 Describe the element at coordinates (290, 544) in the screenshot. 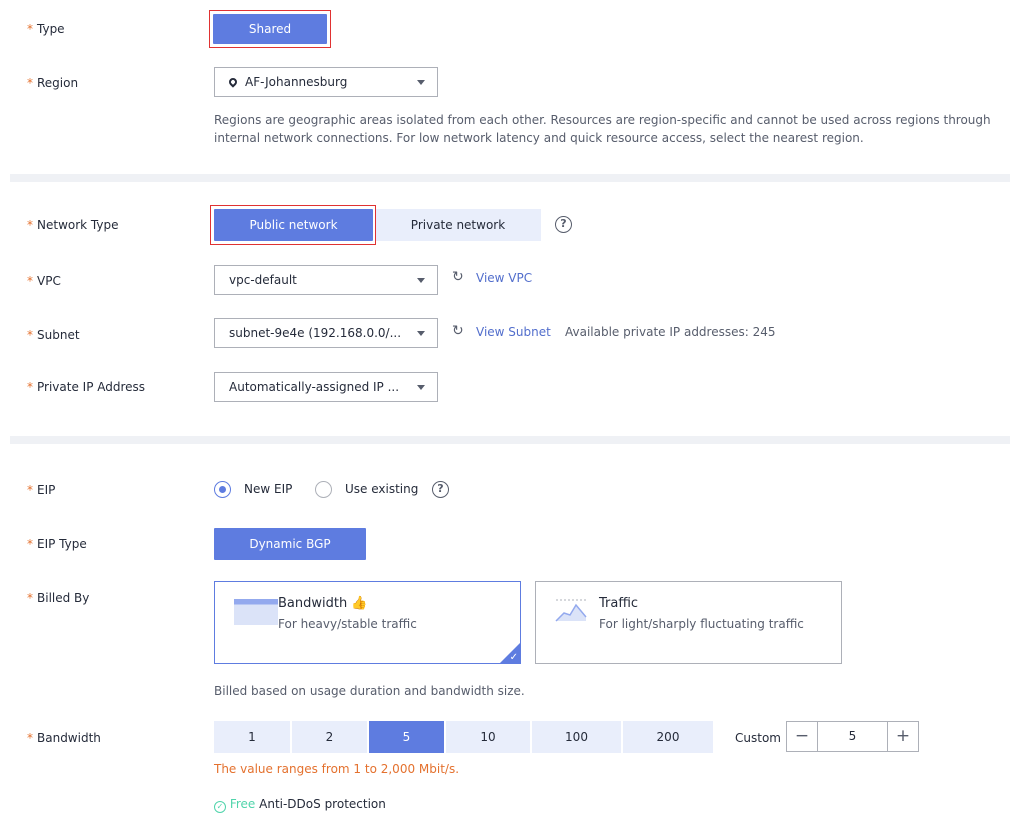

I see `dynamic-bgp-button: Dynamic BGP` at that location.